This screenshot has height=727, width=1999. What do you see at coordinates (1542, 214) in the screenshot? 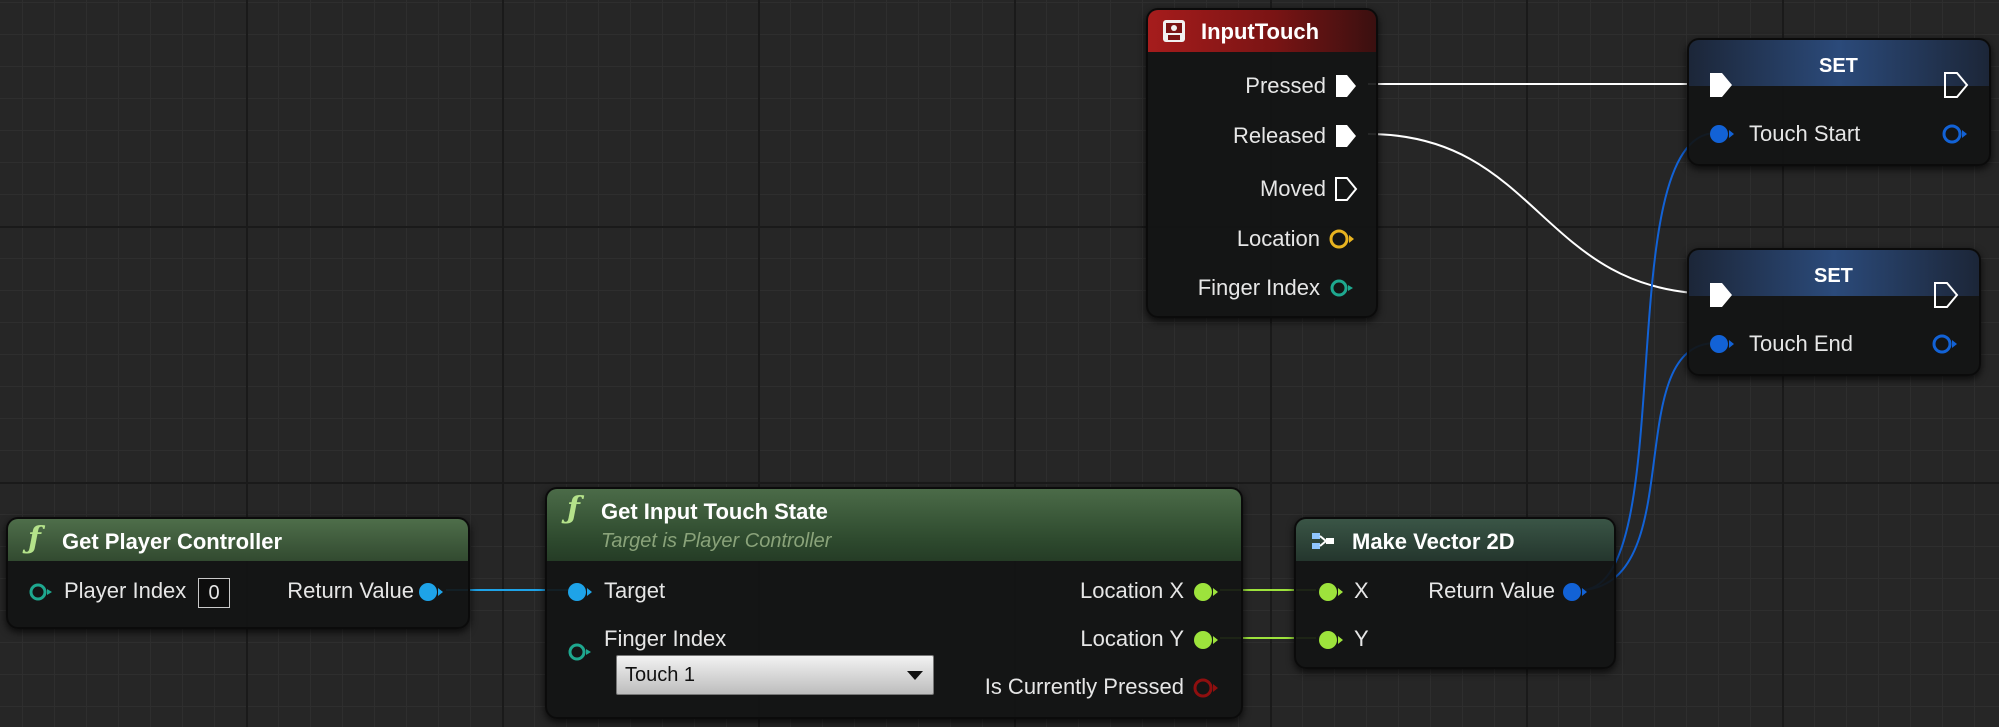
I see `wire-released-to-set-touch-end` at bounding box center [1542, 214].